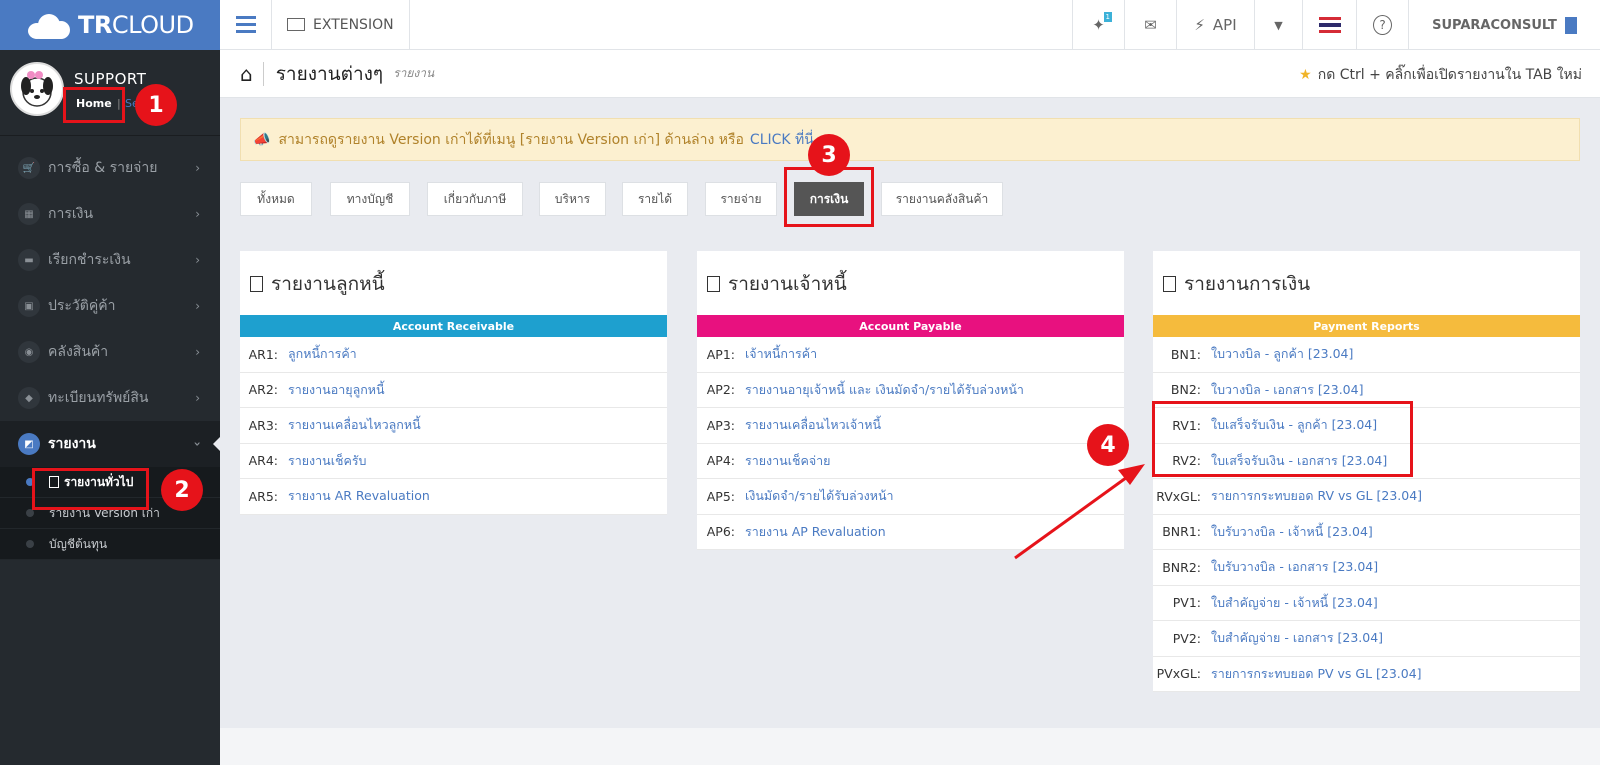 This screenshot has width=1600, height=765. I want to click on sidebar-subitem-cost-accounting: บัญชีต้นทุน, so click(110, 544).